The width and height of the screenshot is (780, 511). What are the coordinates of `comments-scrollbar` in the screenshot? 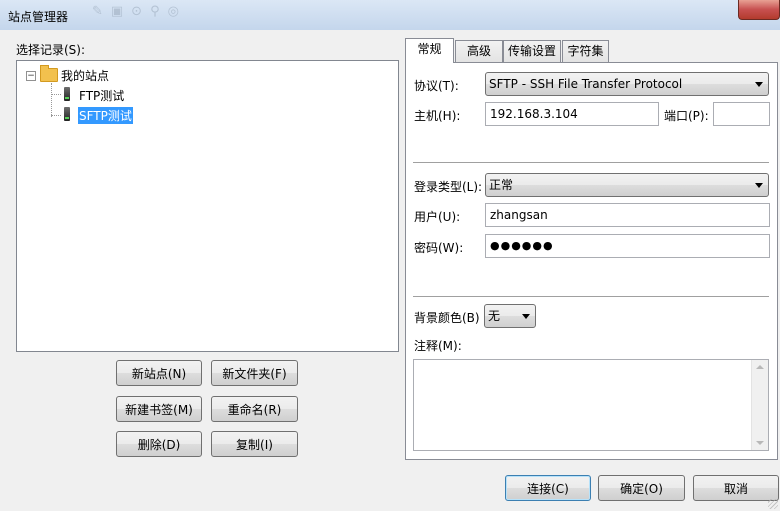 It's located at (759, 405).